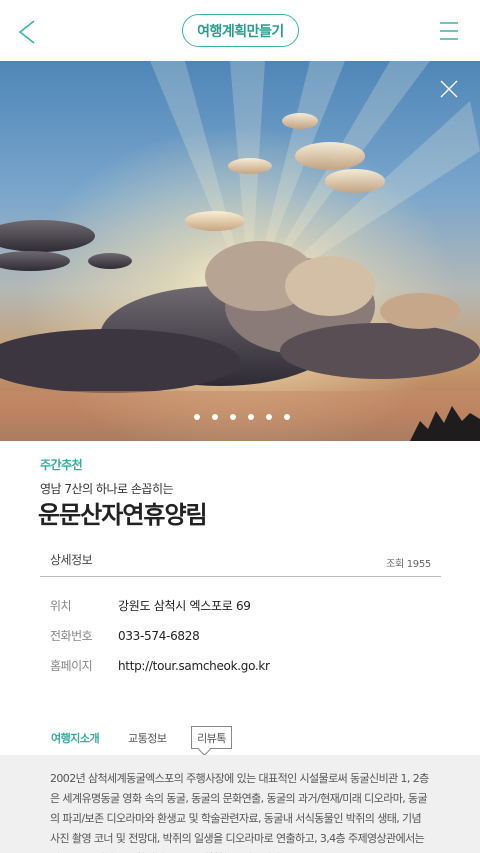 The image size is (480, 853). What do you see at coordinates (159, 636) in the screenshot?
I see `phone-value: 033-574-6828` at bounding box center [159, 636].